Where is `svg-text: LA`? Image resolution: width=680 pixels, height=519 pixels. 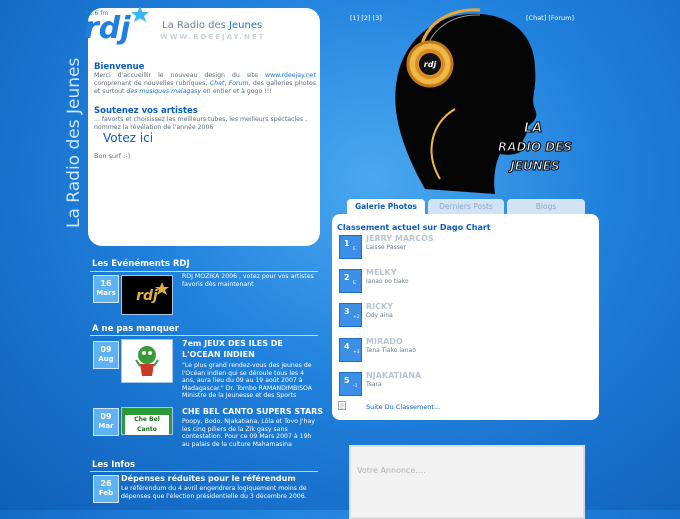
svg-text: LA is located at coordinates (533, 128).